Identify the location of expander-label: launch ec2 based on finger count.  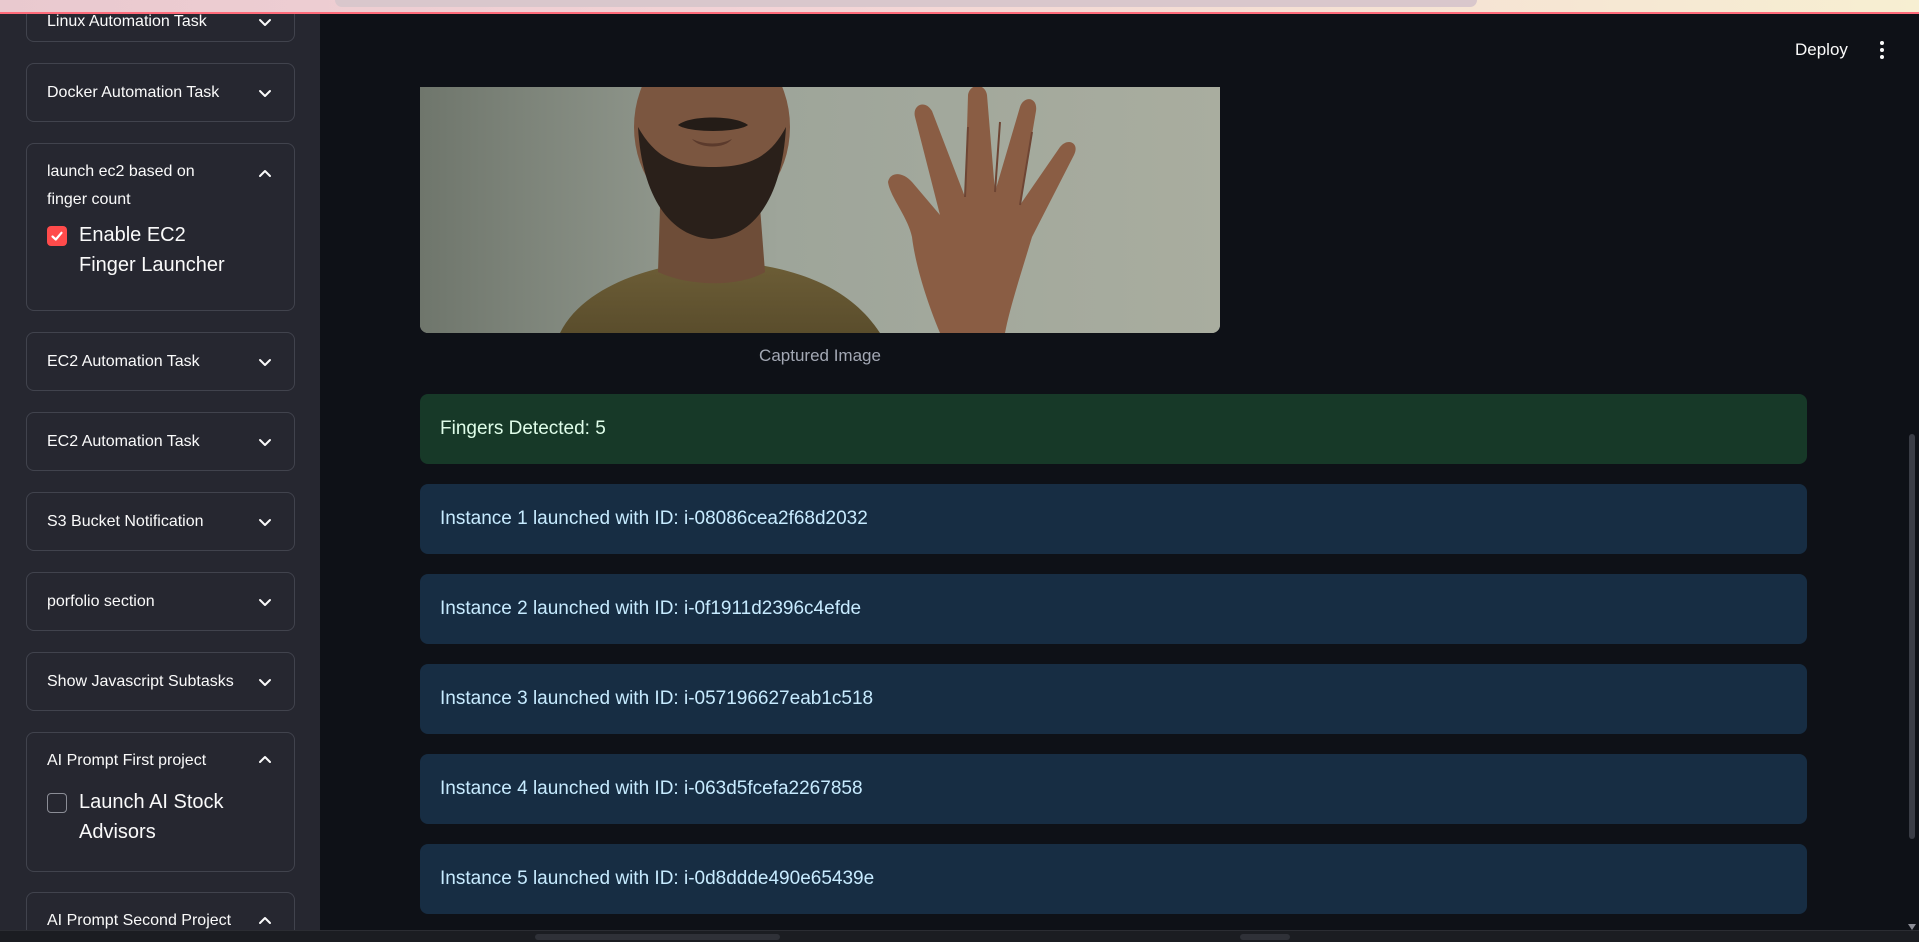
(121, 185).